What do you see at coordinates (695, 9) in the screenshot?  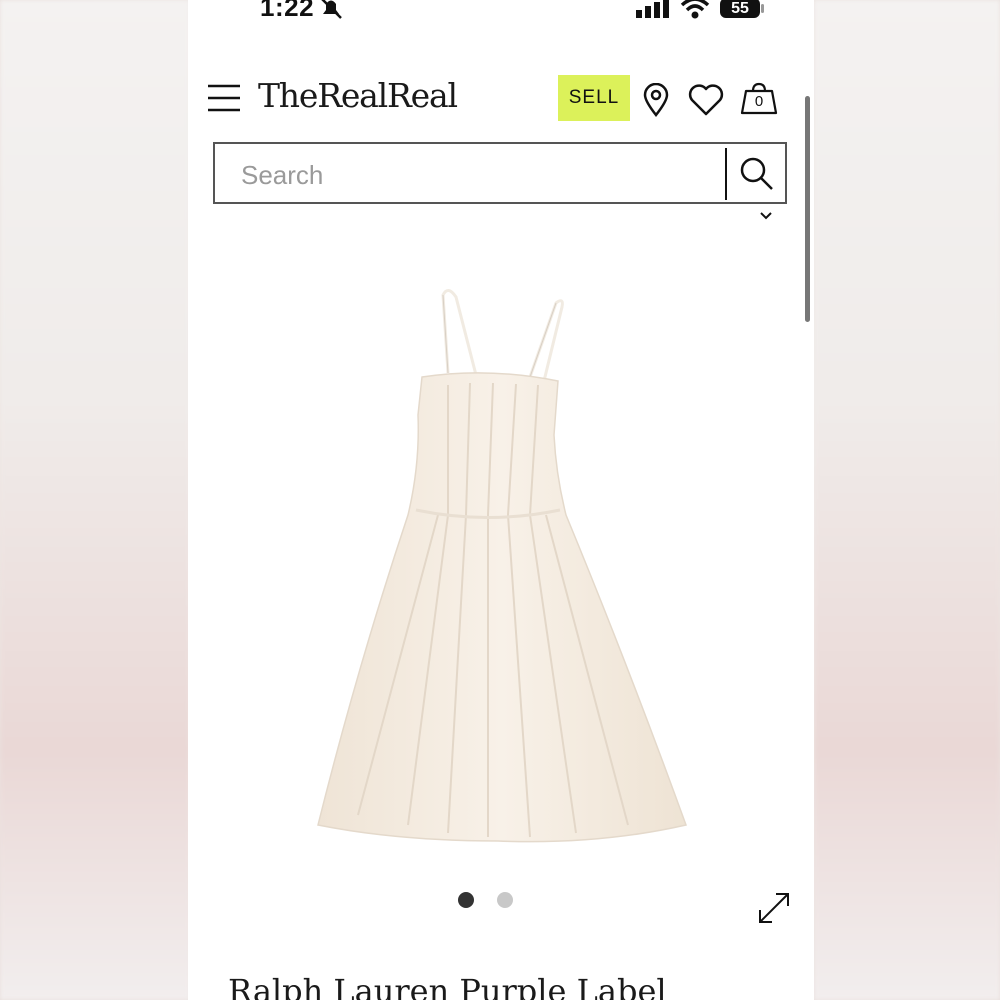 I see `wifi-icon` at bounding box center [695, 9].